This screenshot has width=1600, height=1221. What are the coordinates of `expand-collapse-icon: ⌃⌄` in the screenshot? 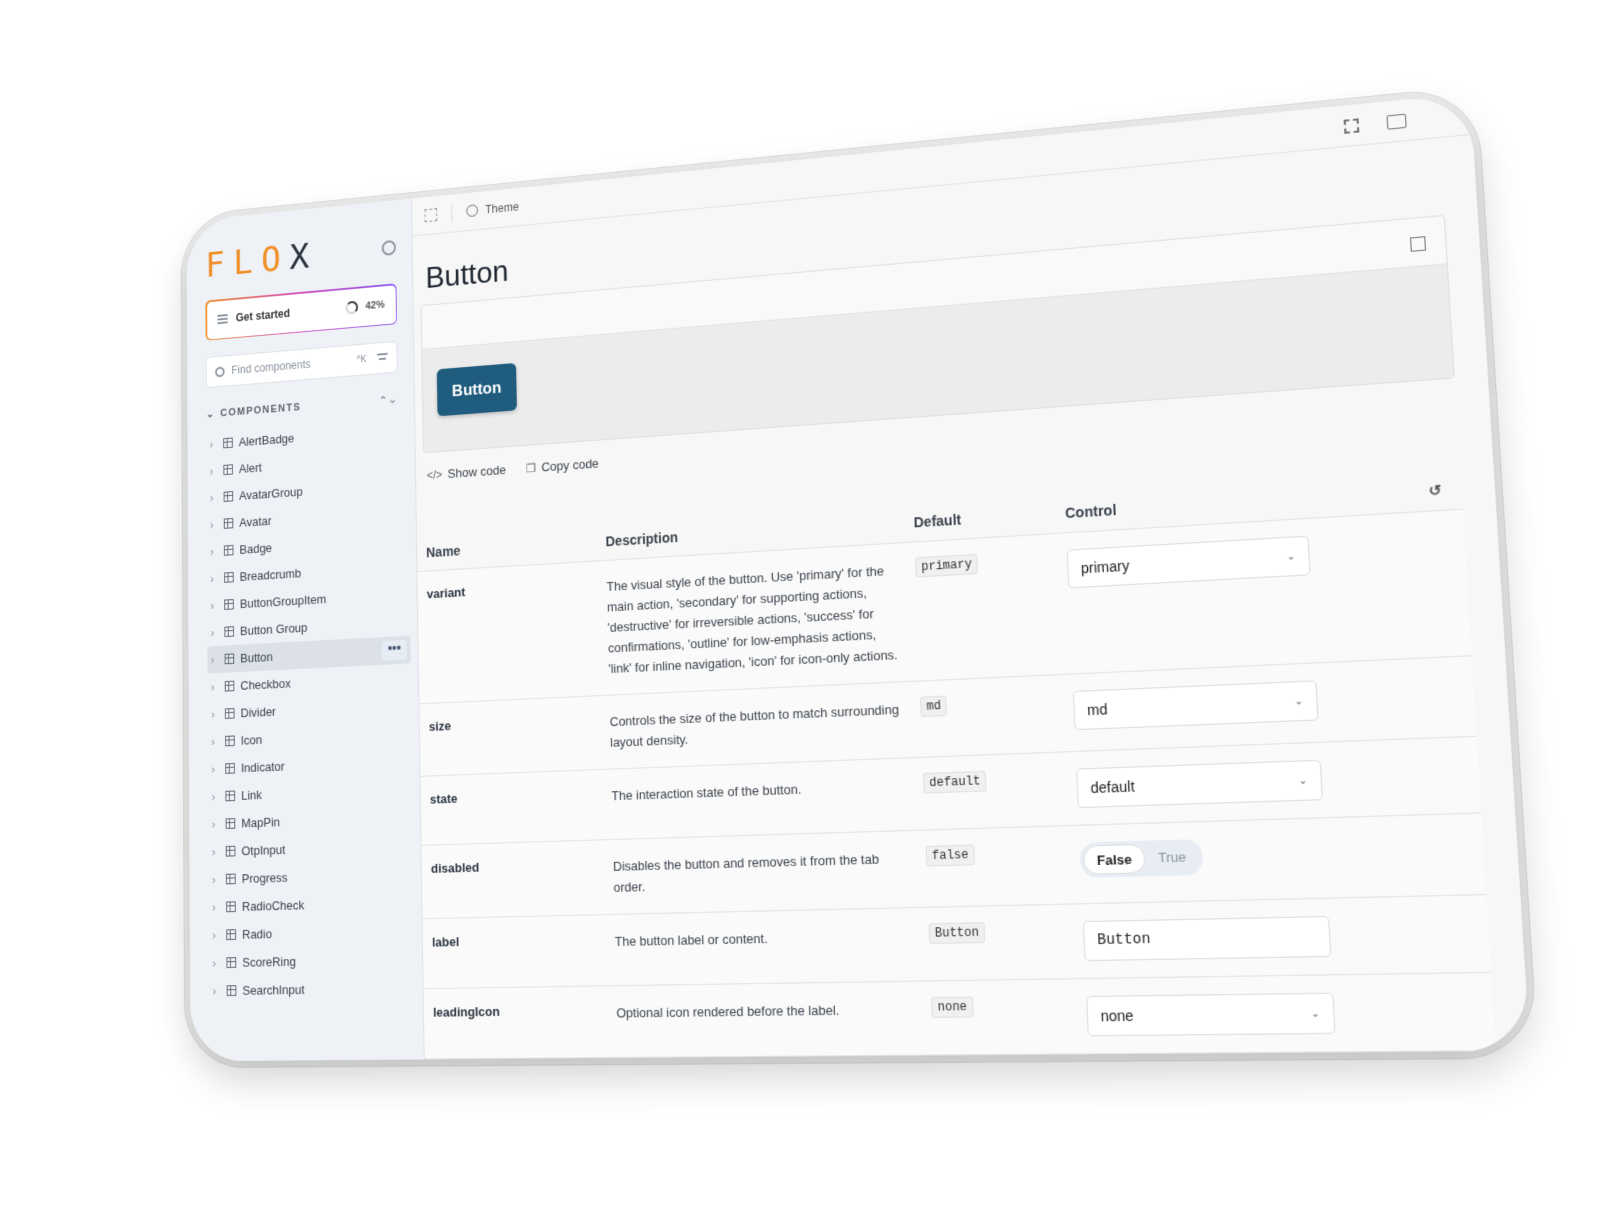 It's located at (388, 400).